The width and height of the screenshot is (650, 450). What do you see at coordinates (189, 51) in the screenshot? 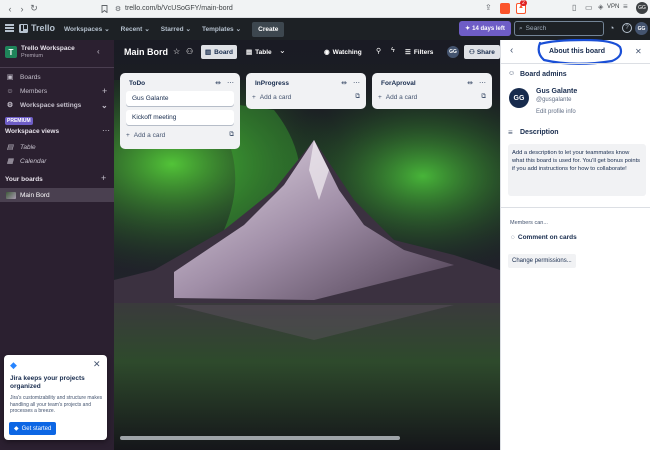
I see `visibility-icon: ⚇` at bounding box center [189, 51].